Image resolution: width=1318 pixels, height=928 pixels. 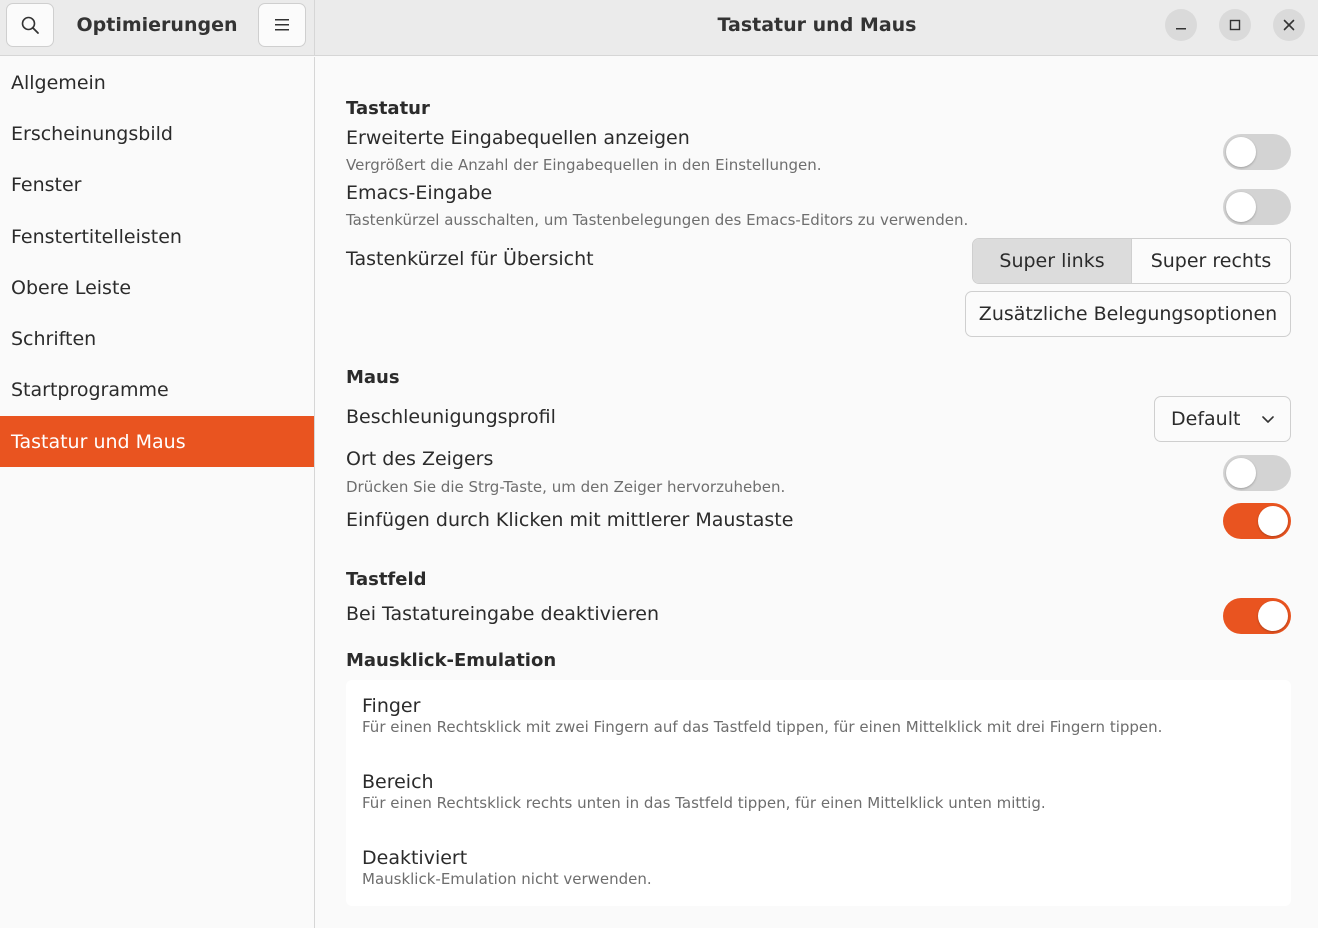 I want to click on close-button, so click(x=1289, y=25).